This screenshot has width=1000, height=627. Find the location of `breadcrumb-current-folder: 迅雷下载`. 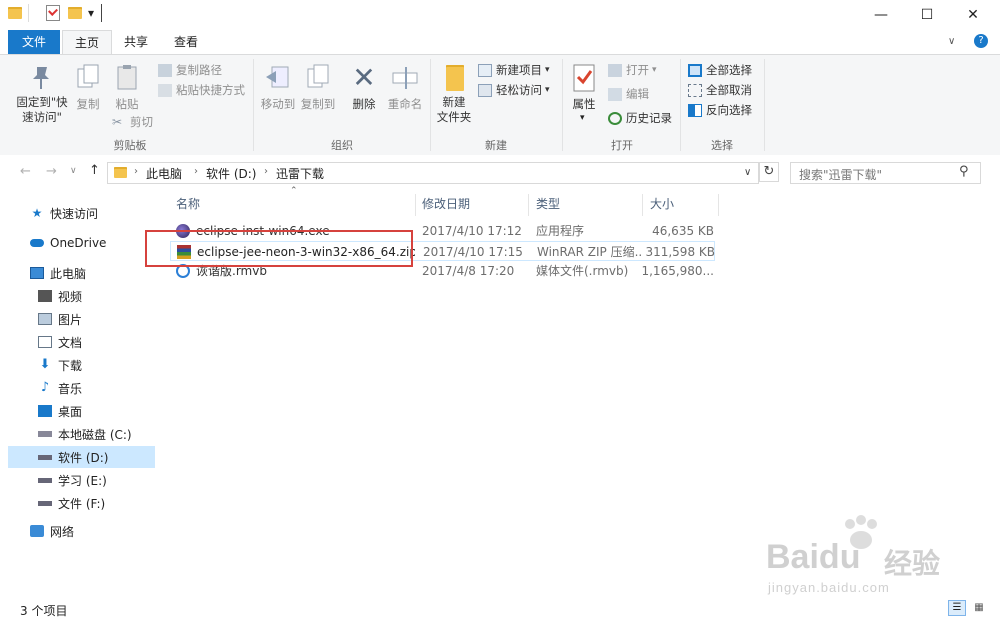

breadcrumb-current-folder: 迅雷下载 is located at coordinates (300, 173).